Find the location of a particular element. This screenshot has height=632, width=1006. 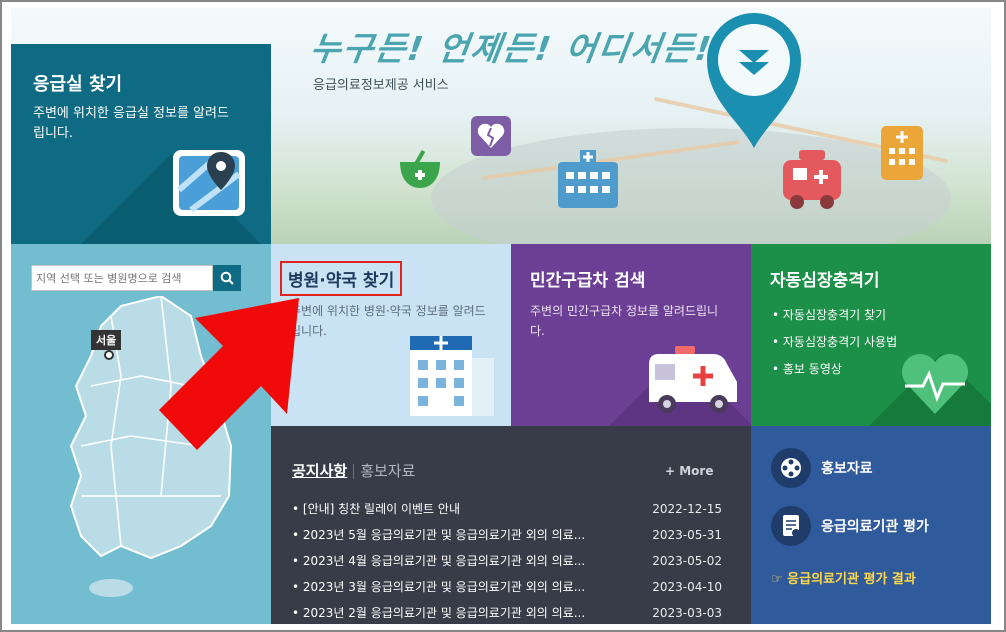

tab-divider is located at coordinates (354, 471).